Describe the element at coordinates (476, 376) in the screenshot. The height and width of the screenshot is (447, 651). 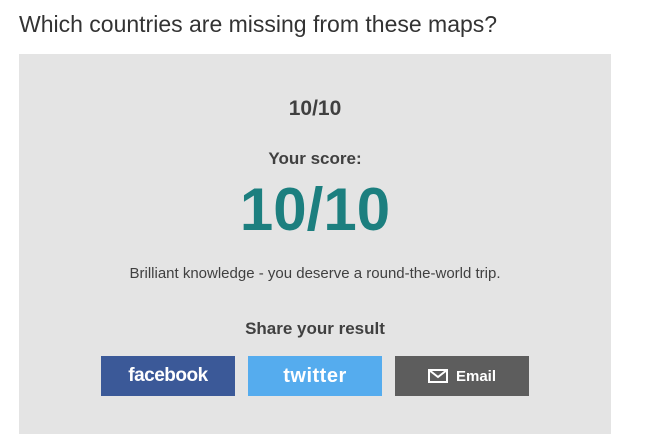
I see `email-label: Email` at that location.